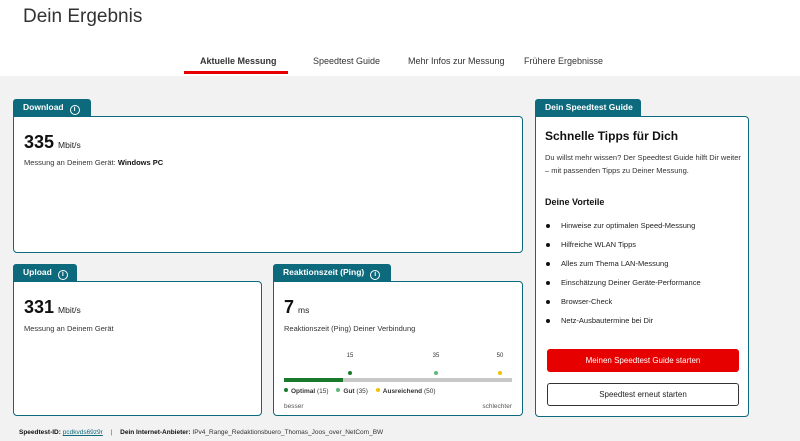 The image size is (800, 441). What do you see at coordinates (140, 162) in the screenshot?
I see `download-device: Windows PC` at bounding box center [140, 162].